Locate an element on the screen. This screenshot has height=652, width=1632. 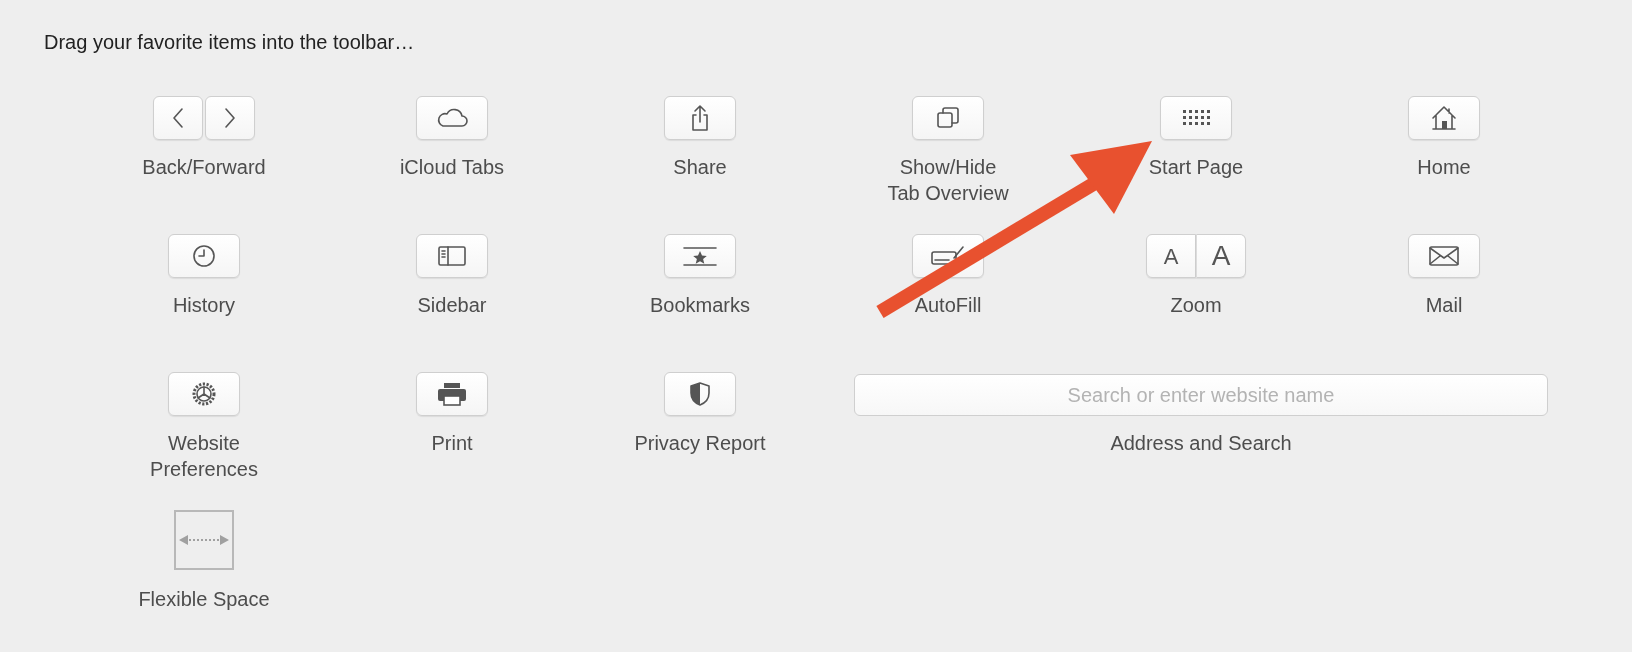
chevron-right-icon is located at coordinates (230, 118).